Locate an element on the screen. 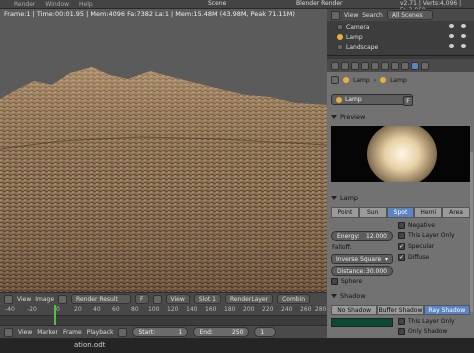 The width and height of the screenshot is (474, 353). shadow-panel-header: Shadow is located at coordinates (400, 296).